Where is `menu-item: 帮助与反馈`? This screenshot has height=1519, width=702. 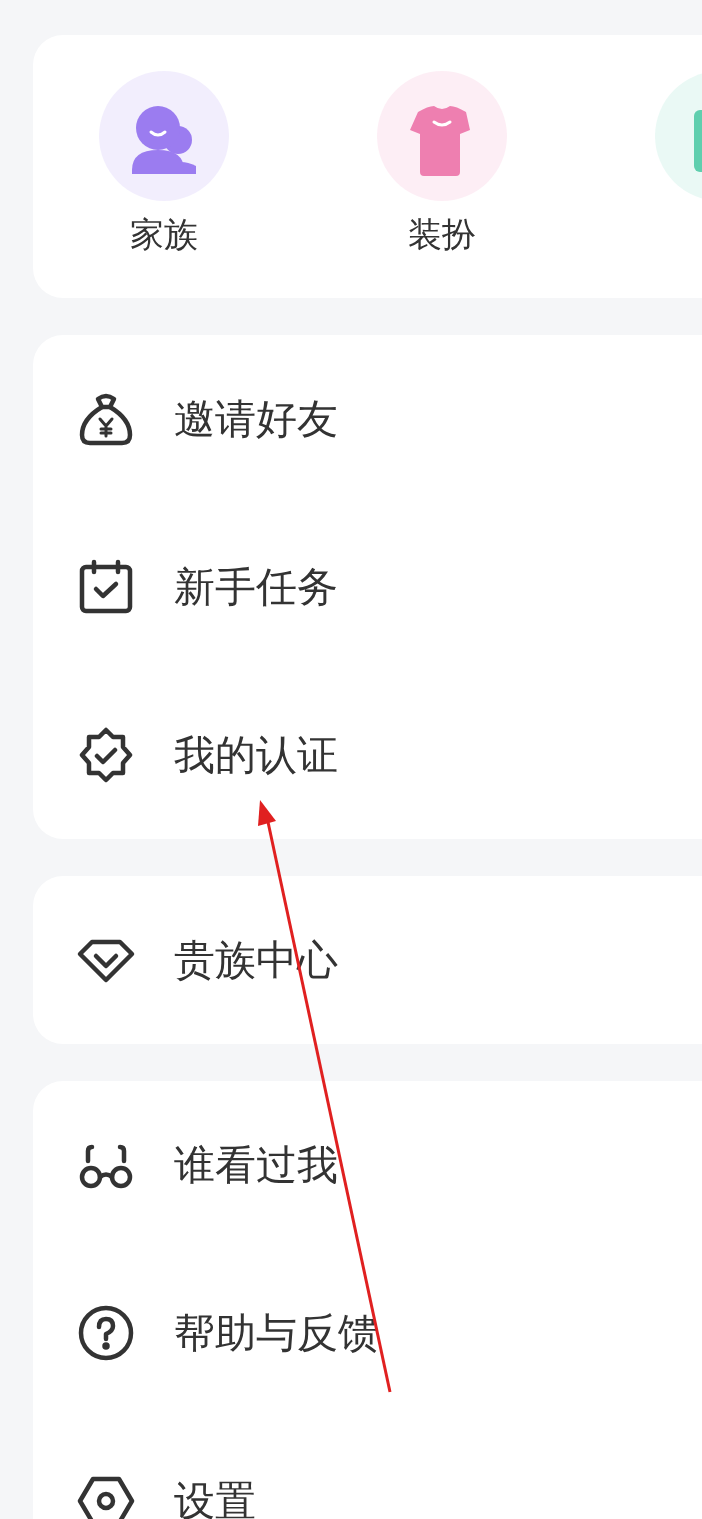
menu-item: 帮助与反馈 is located at coordinates (276, 1333).